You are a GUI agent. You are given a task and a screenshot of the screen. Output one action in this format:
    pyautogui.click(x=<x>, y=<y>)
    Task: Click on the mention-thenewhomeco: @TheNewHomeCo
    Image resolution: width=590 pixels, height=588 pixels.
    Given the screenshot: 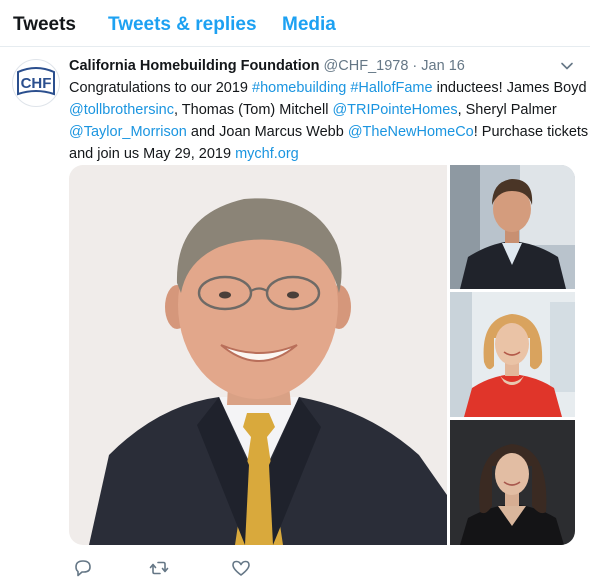 What is the action you would take?
    pyautogui.click(x=411, y=132)
    